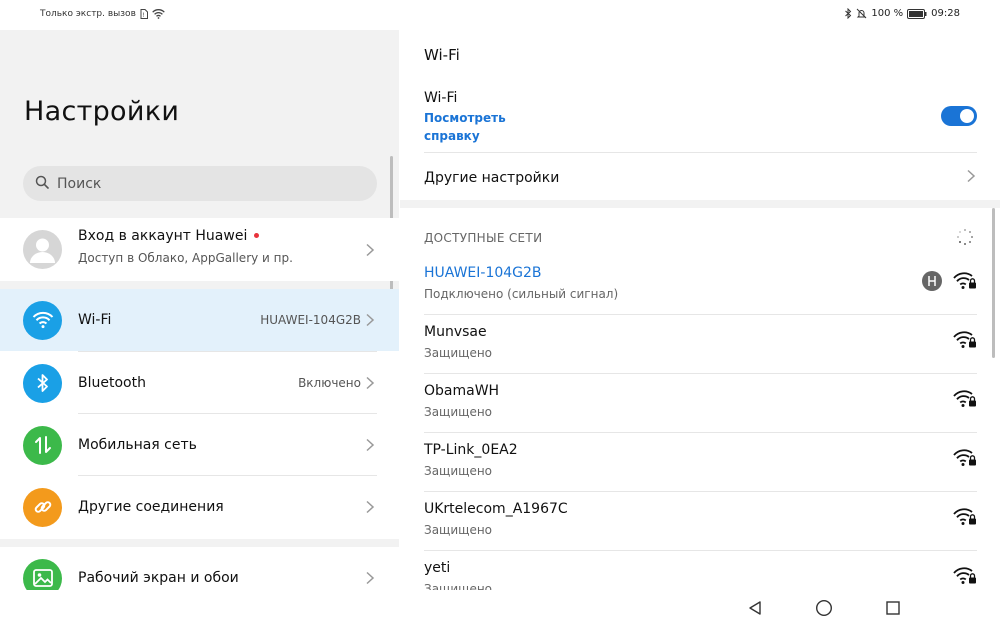 The image size is (1000, 625). I want to click on recents-button, so click(893, 608).